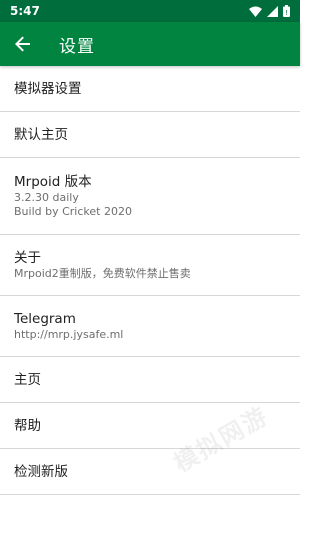  I want to click on setting-emulator: 模拟器设置, so click(150, 89).